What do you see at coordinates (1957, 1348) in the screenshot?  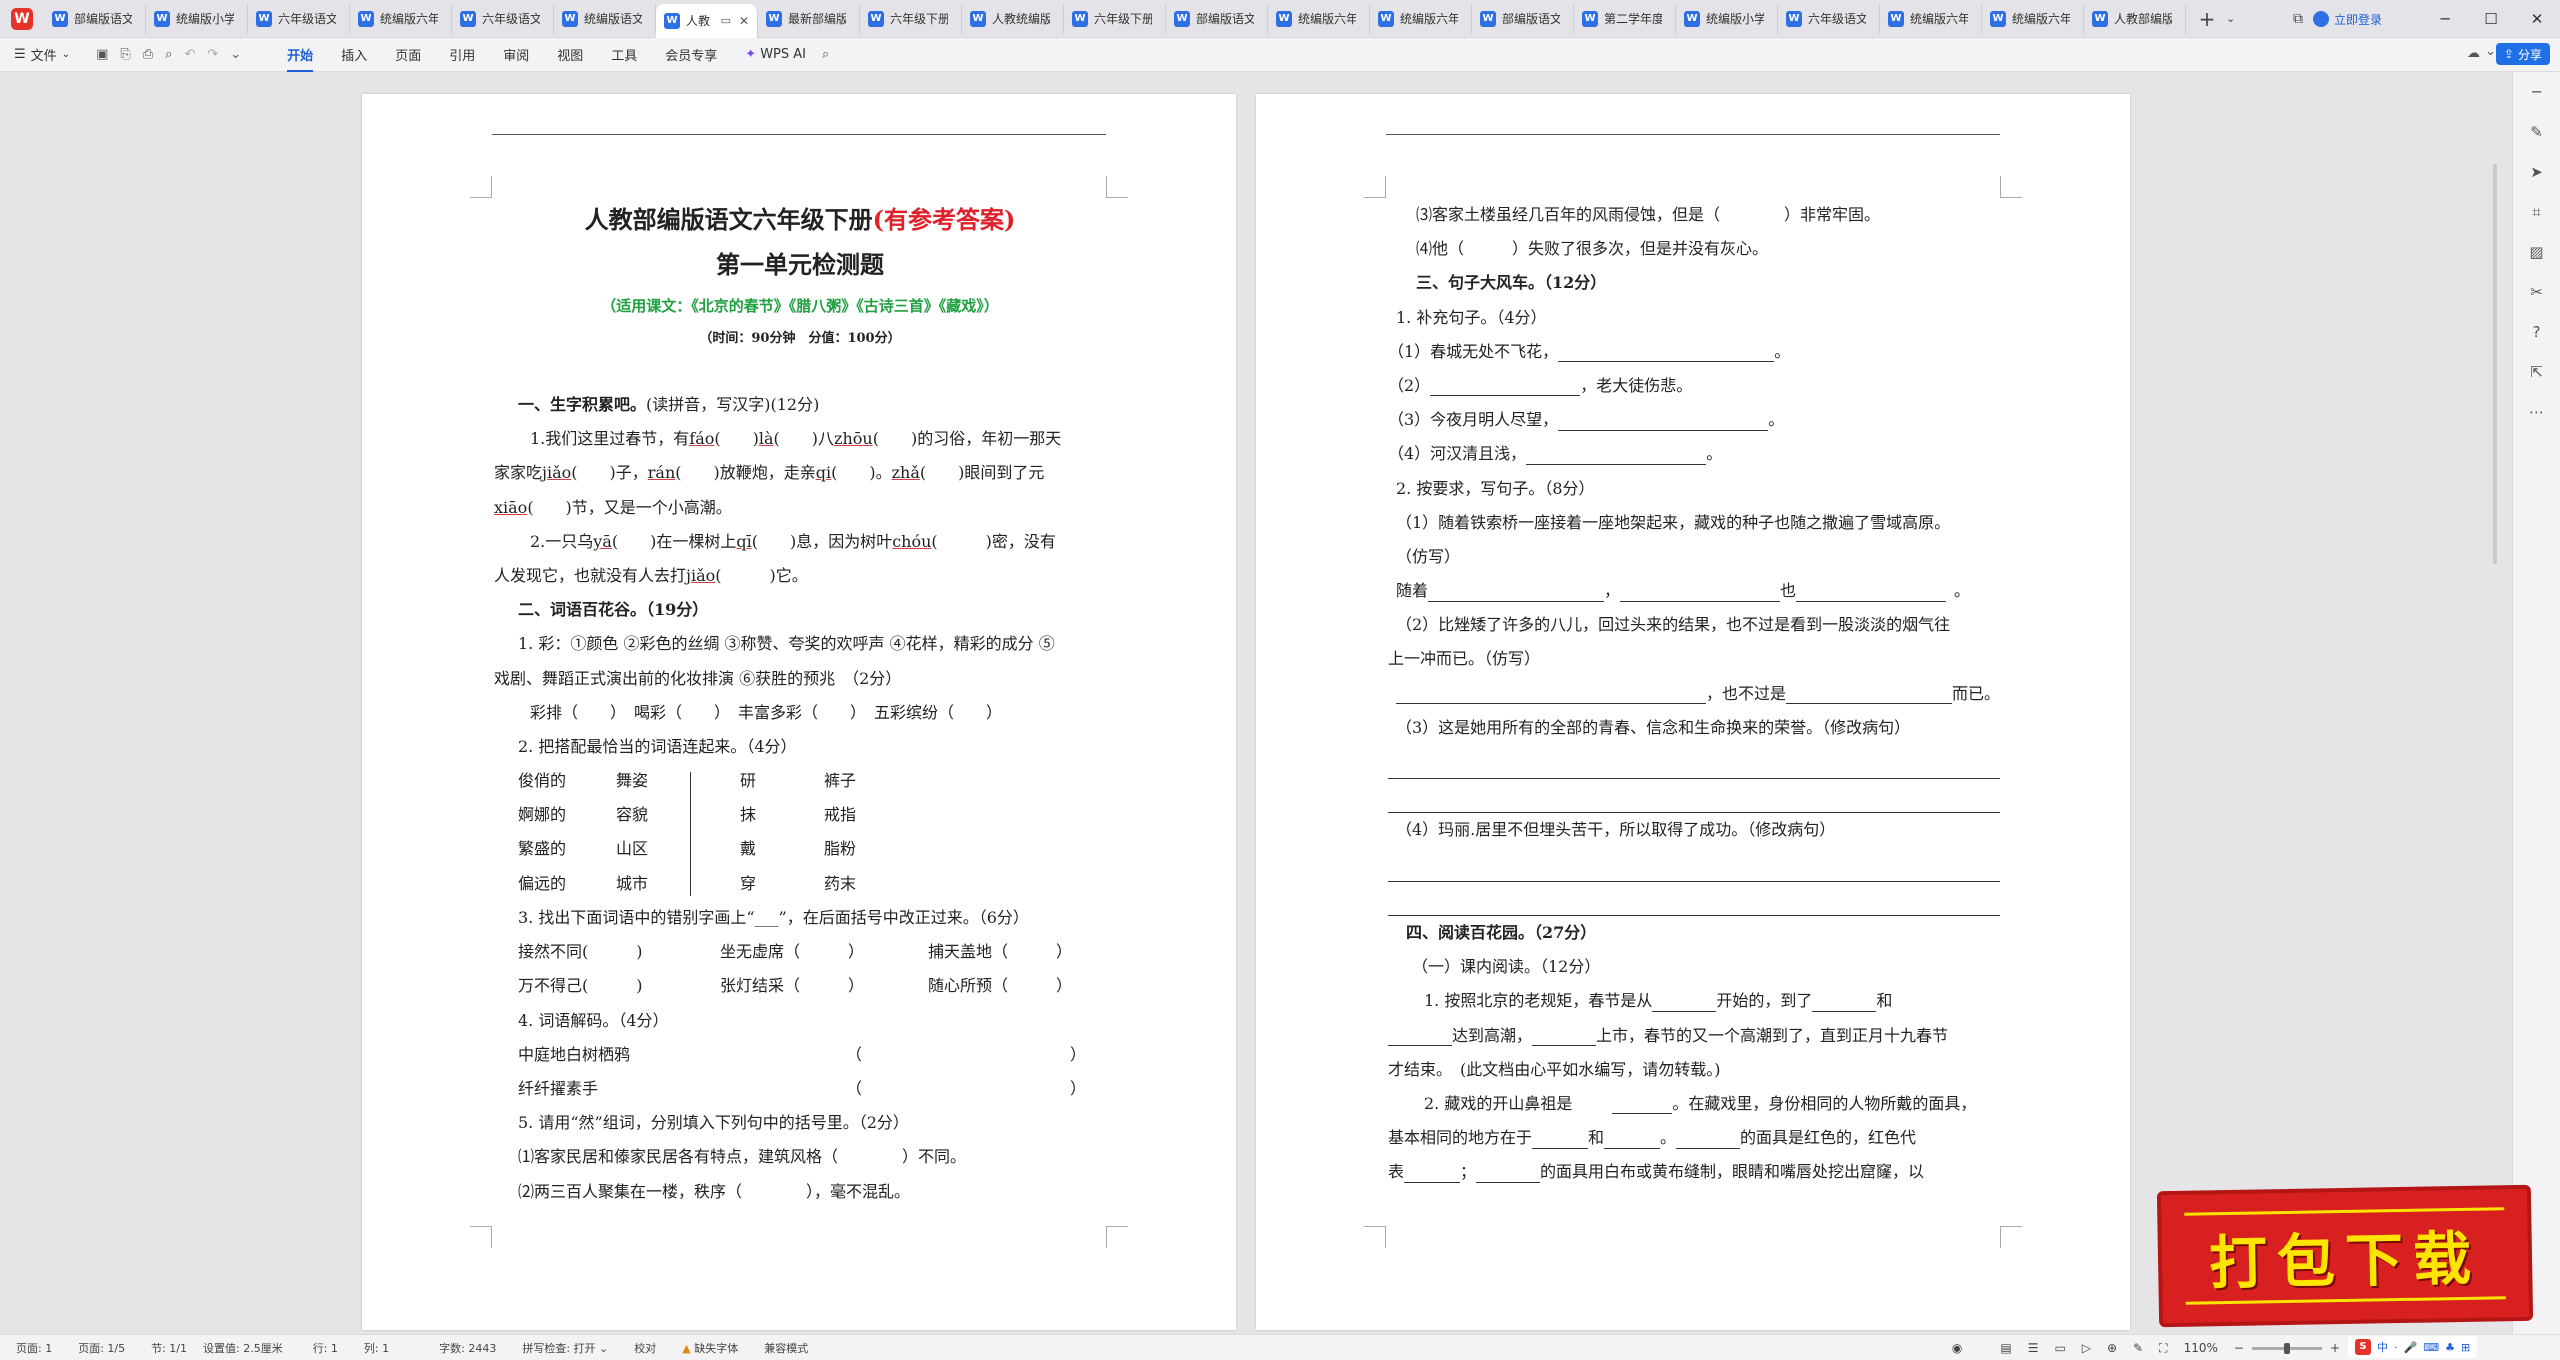 I see `eye-protection-icon: ◉` at bounding box center [1957, 1348].